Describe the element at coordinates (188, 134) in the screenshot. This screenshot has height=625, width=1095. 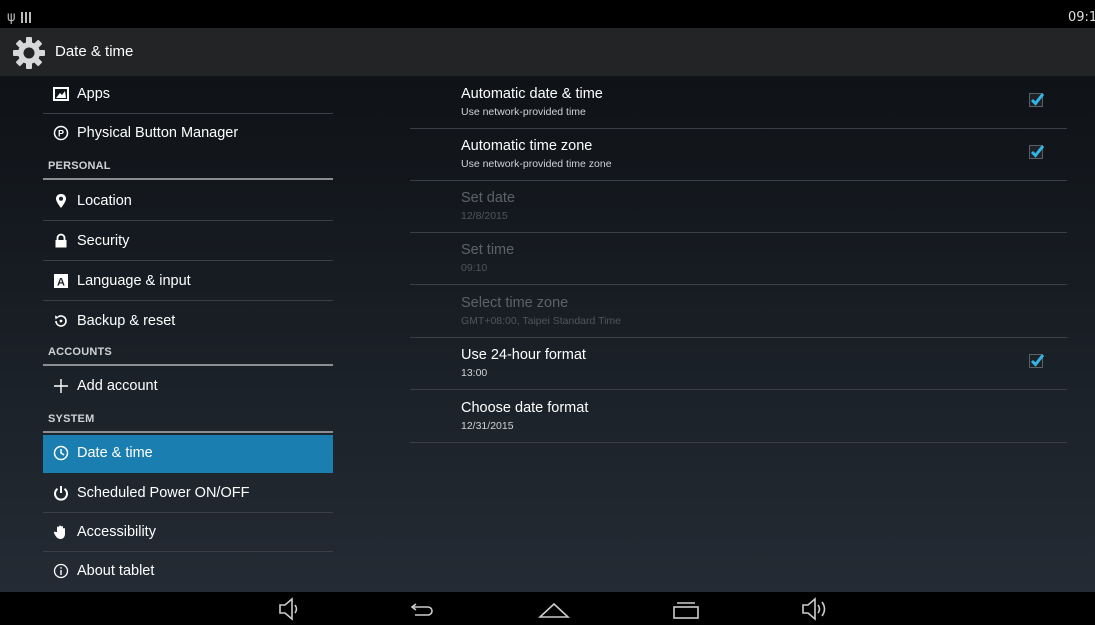
I see `sidebar-item-physical-button-manager: P Physical Button Manager` at that location.